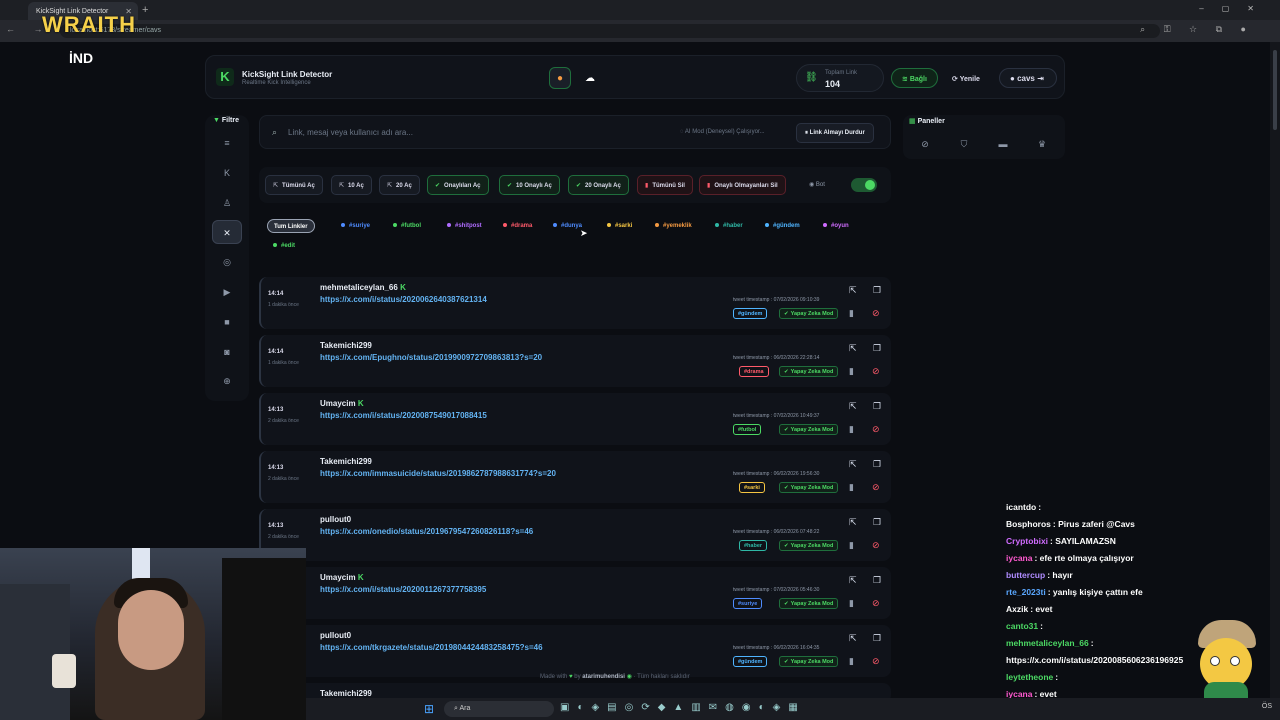 The height and width of the screenshot is (720, 1280). What do you see at coordinates (227, 173) in the screenshot?
I see `filter-kick-icon: K` at bounding box center [227, 173].